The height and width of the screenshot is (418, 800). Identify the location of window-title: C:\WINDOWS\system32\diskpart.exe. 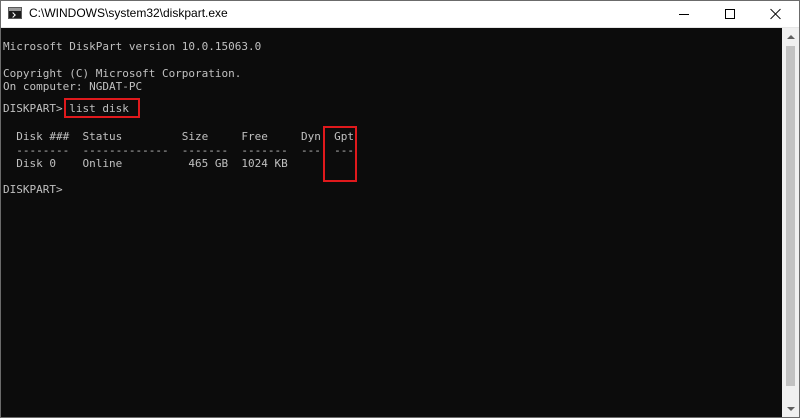
(128, 13).